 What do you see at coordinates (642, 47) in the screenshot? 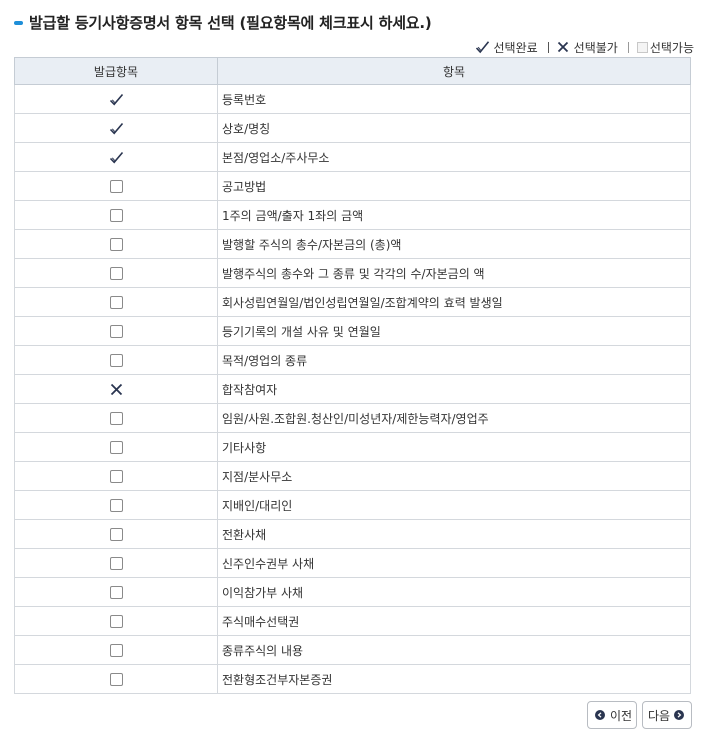
I see `empty-checkbox-icon` at bounding box center [642, 47].